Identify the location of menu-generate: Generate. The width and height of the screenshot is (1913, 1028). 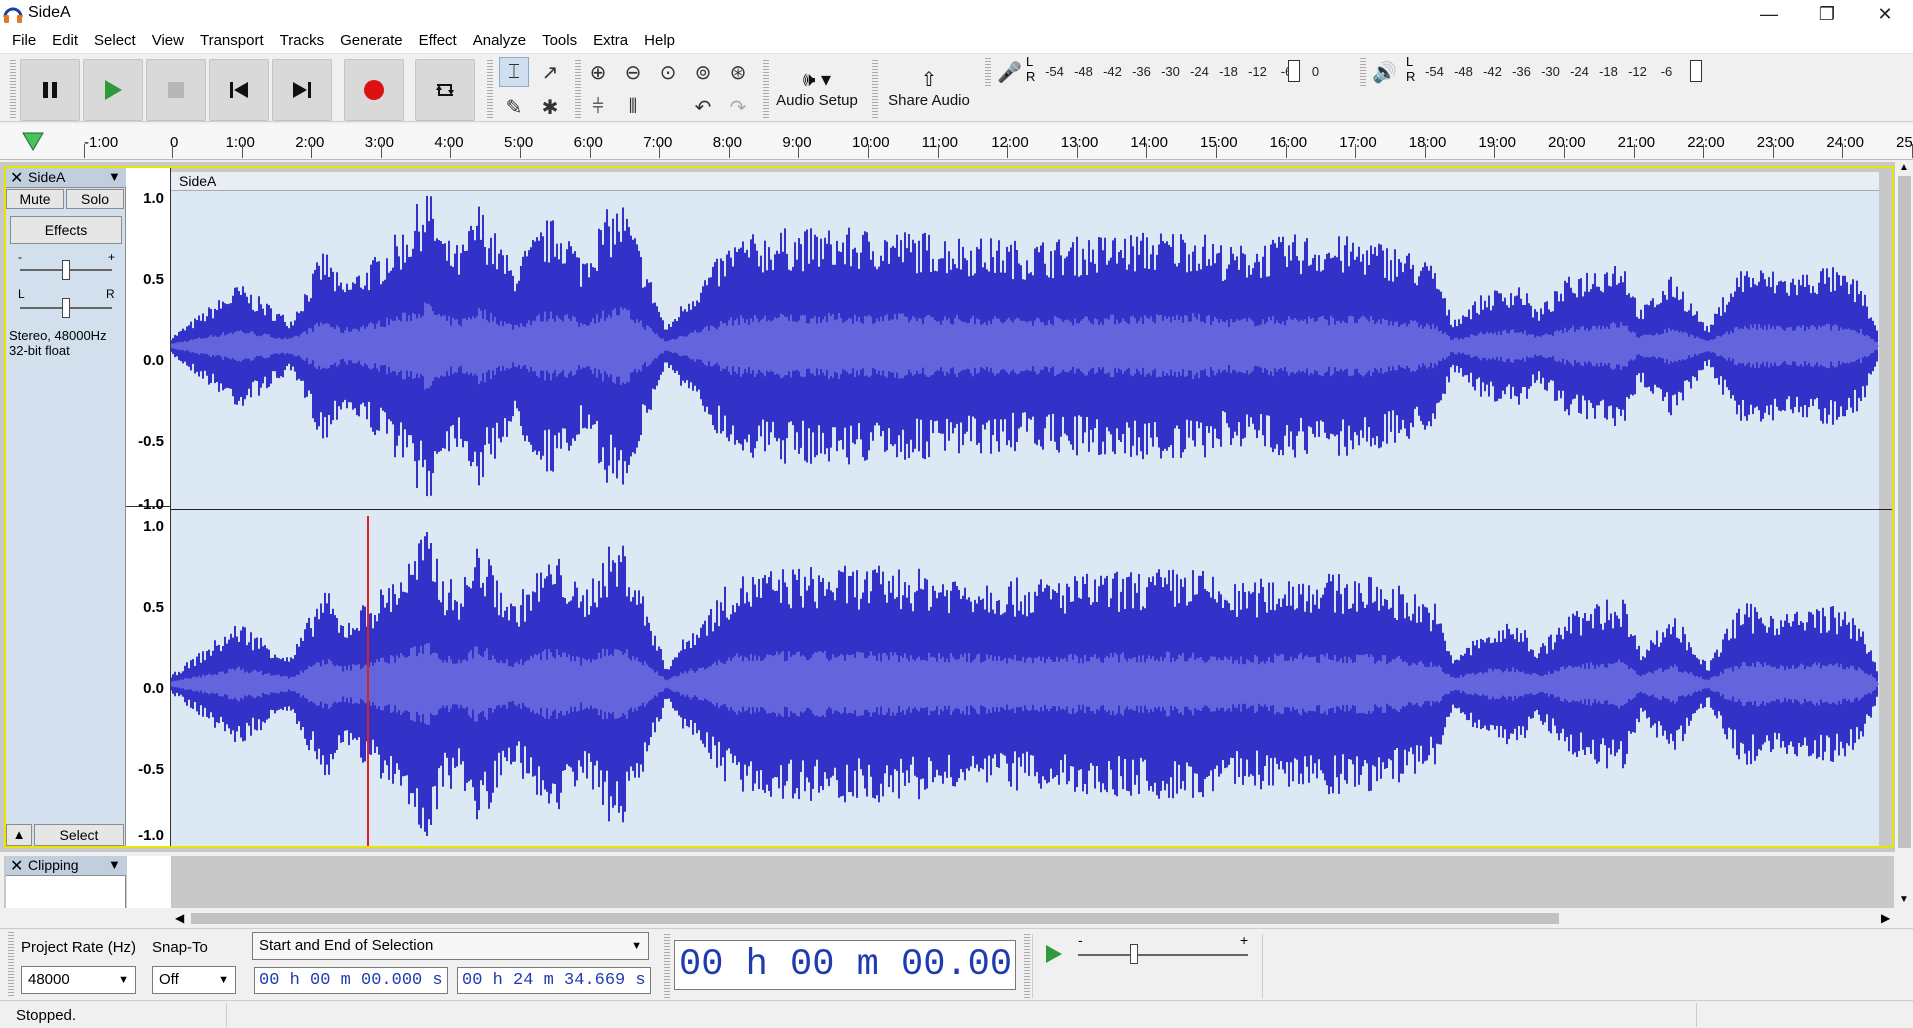
(371, 41).